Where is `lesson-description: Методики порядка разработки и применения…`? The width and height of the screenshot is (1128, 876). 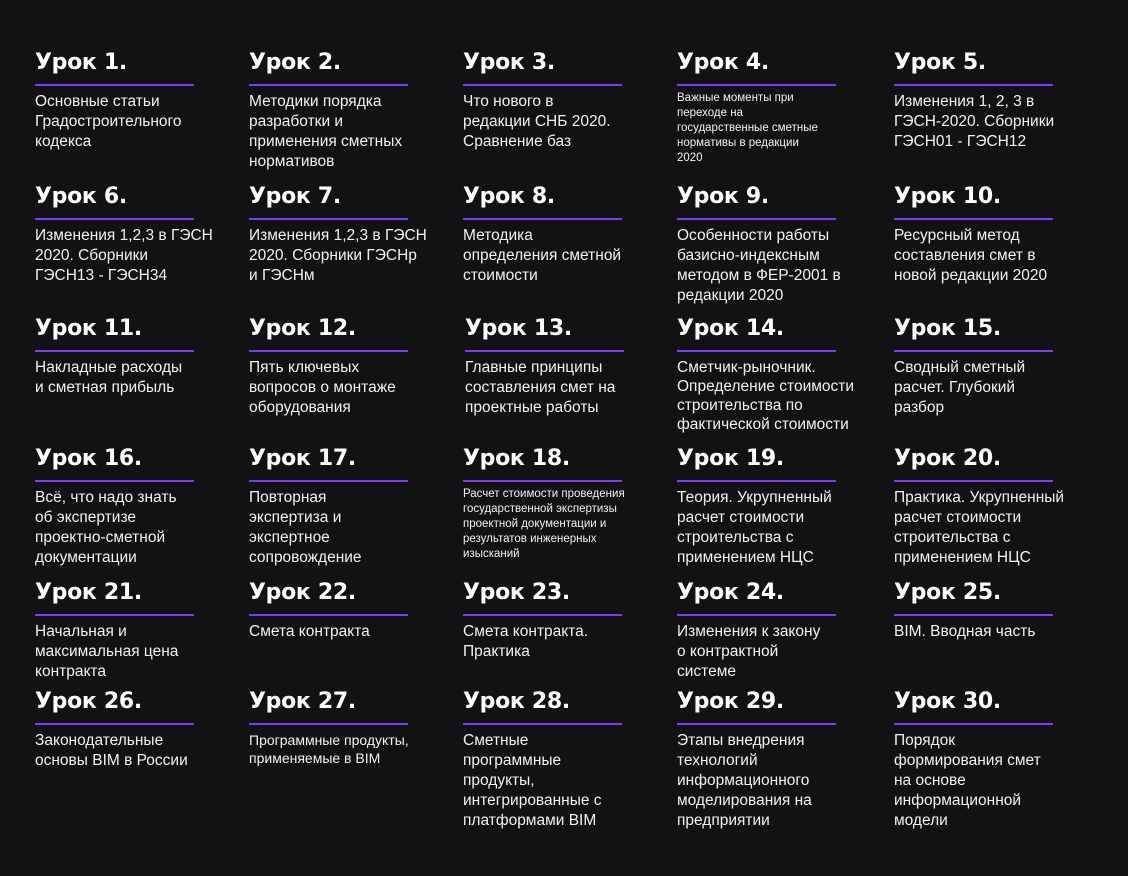
lesson-description: Методики порядка разработки и применения… is located at coordinates (326, 131).